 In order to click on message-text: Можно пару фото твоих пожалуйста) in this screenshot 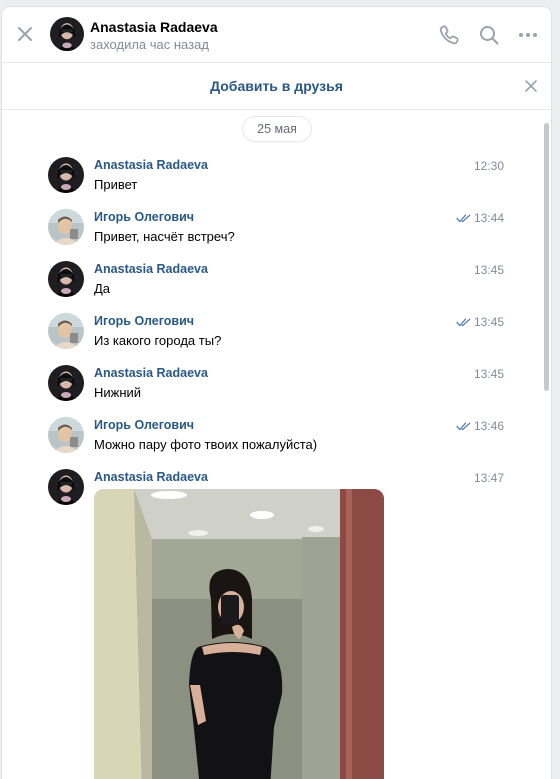, I will do `click(206, 444)`.